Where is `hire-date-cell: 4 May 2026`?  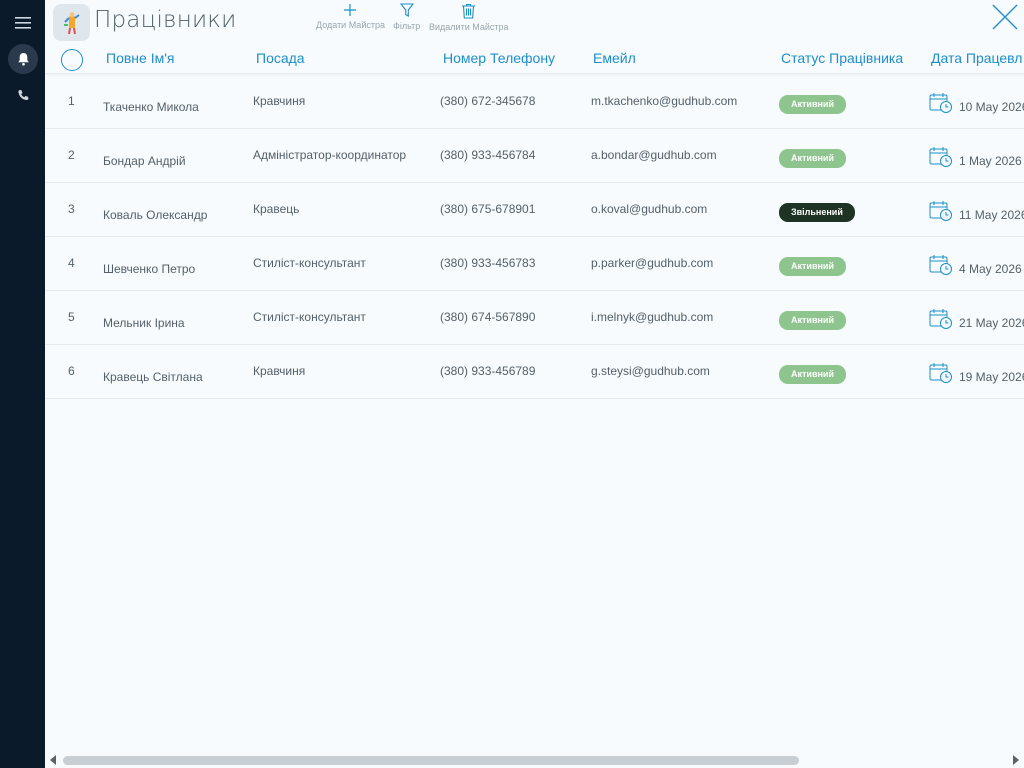
hire-date-cell: 4 May 2026 is located at coordinates (975, 267).